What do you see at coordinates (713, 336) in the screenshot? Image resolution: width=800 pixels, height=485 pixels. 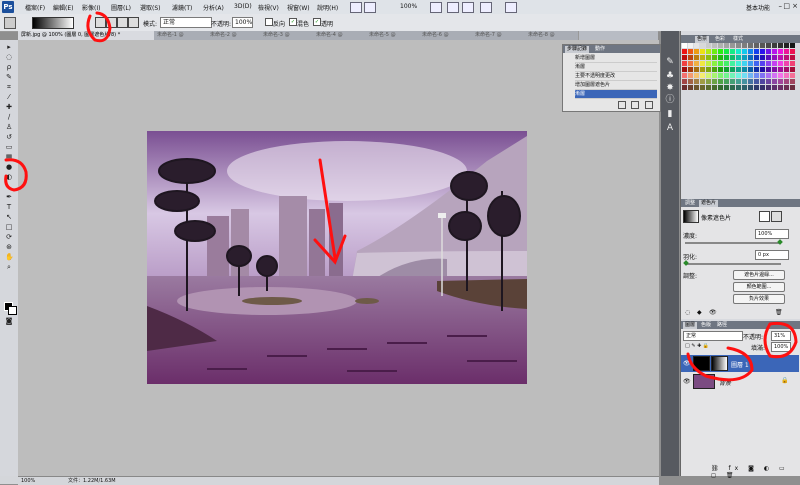 I see `blend-mode-select: 正常` at bounding box center [713, 336].